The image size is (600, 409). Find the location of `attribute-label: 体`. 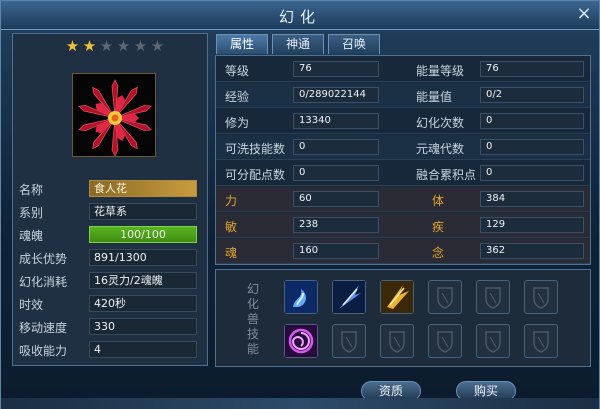

attribute-label: 体 is located at coordinates (438, 201).